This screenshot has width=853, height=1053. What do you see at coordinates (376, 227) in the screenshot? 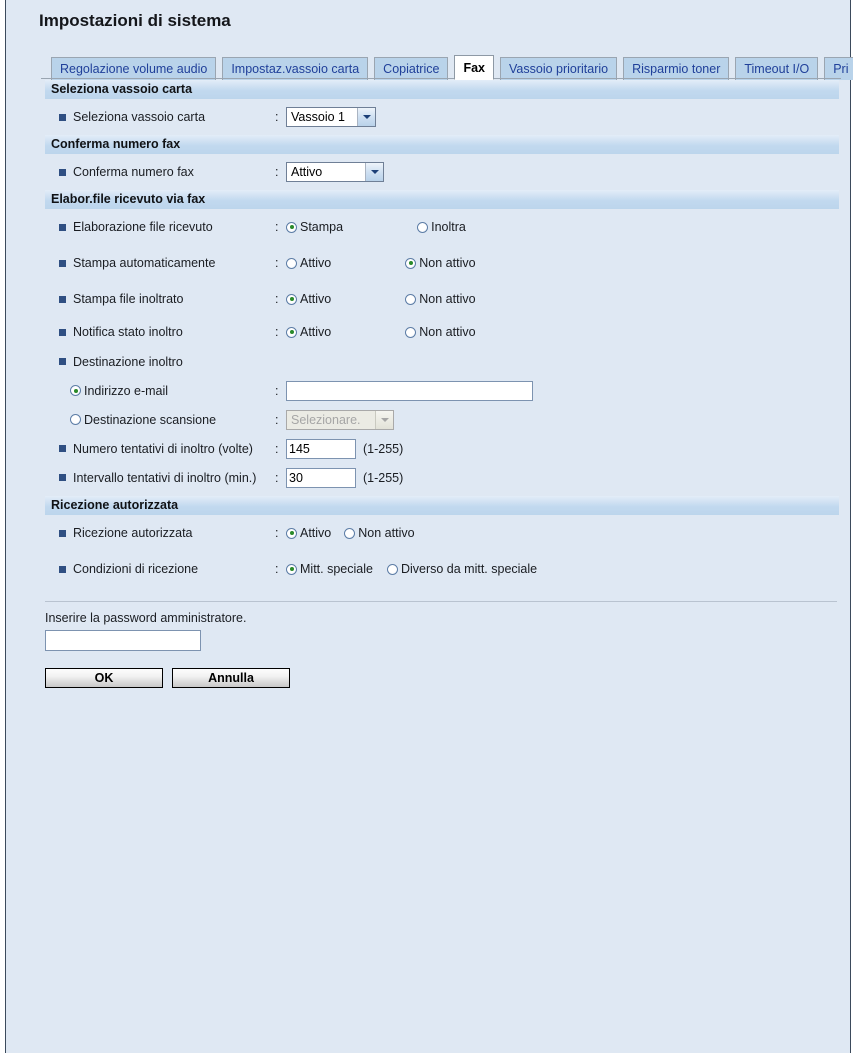
I see `radio-group-elaborazione: Stampa Inoltra` at bounding box center [376, 227].